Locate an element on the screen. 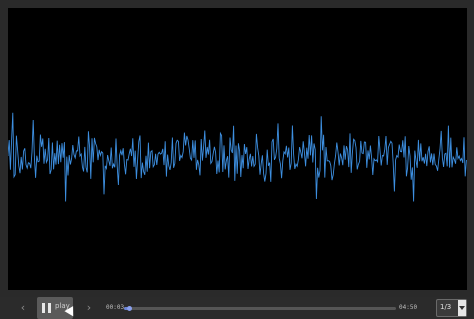 The image size is (474, 319). chevron-right-icon: › is located at coordinates (89, 307).